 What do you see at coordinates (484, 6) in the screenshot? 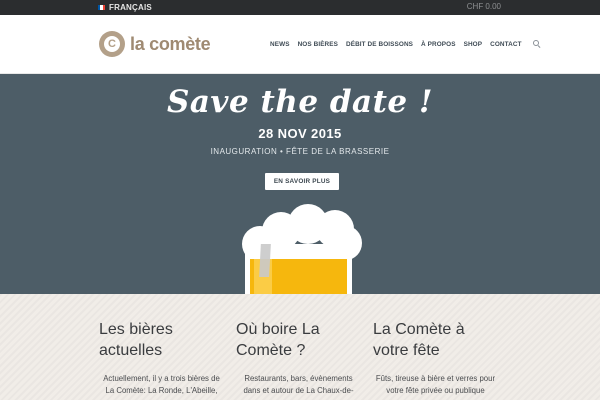
I see `cart-total: CHF 0.00` at bounding box center [484, 6].